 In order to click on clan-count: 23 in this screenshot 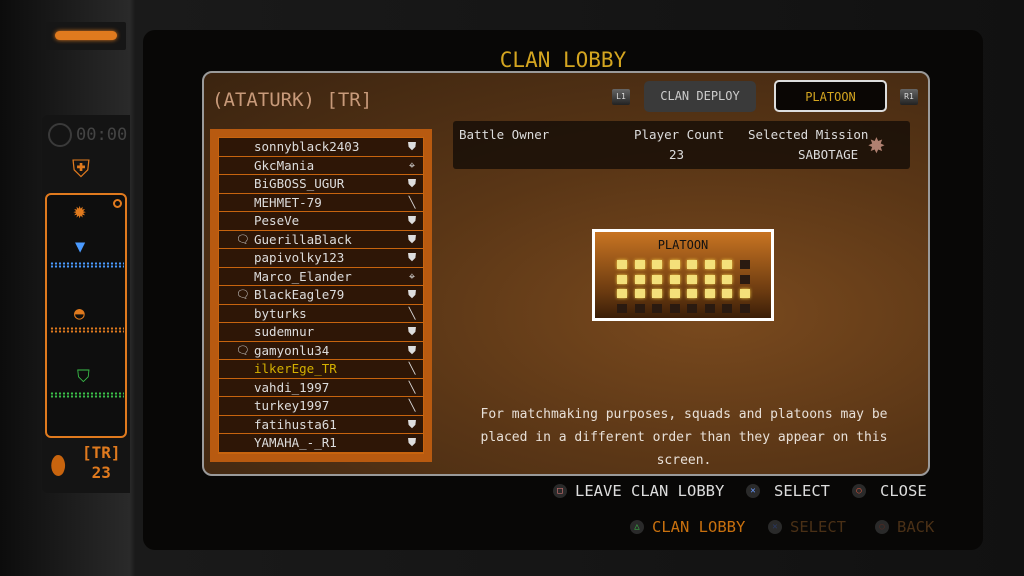, I will do `click(101, 472)`.